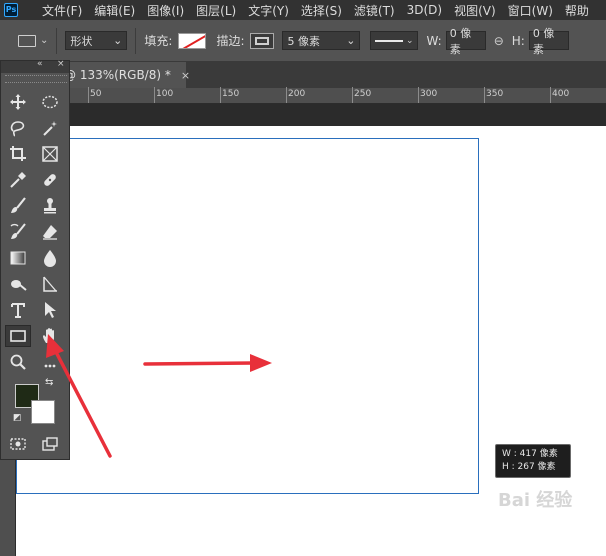 The image size is (606, 556). I want to click on document-tab-bar: @ 133%(RGB/8) * ×, so click(303, 75).